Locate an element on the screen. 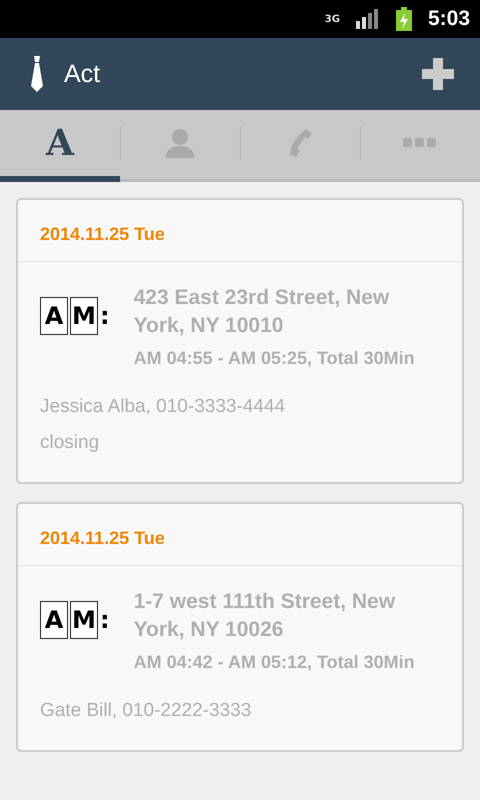 This screenshot has height=800, width=480. clock: 5:03 is located at coordinates (449, 19).